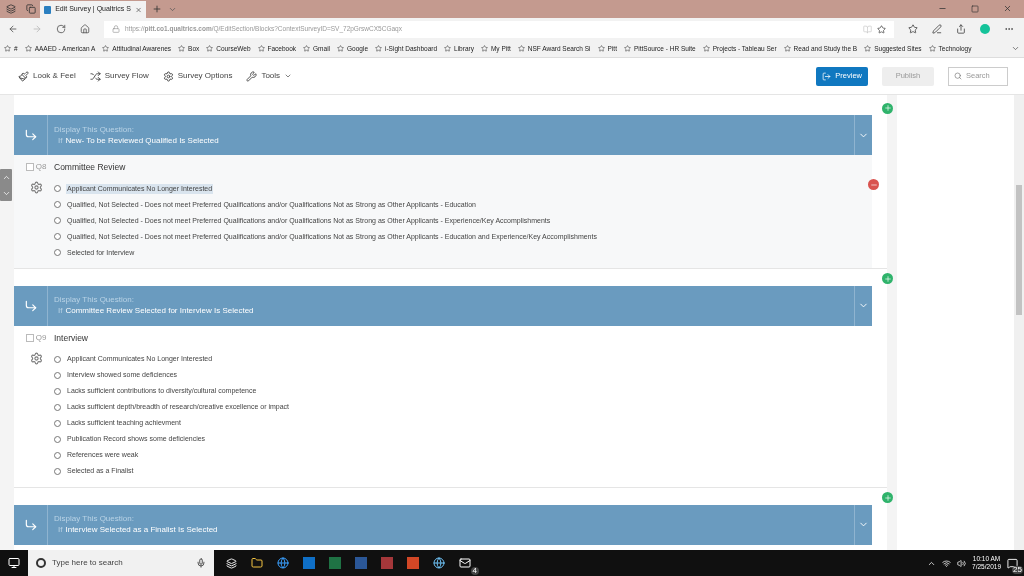 This screenshot has width=1024, height=576. I want to click on search-icon, so click(958, 76).